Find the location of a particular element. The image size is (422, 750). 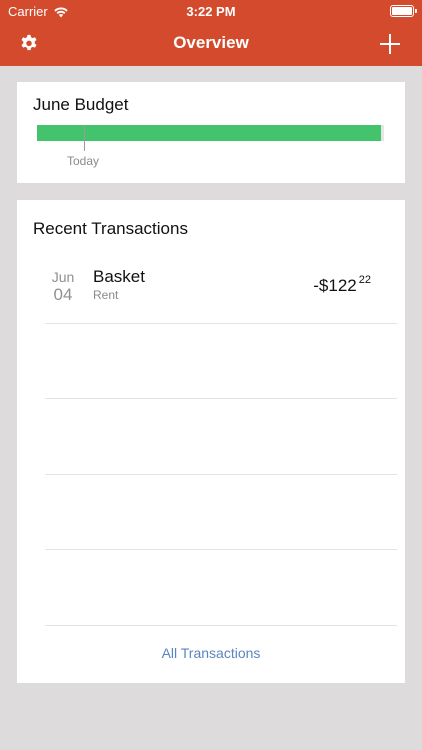

budget-title: June Budget is located at coordinates (81, 104).